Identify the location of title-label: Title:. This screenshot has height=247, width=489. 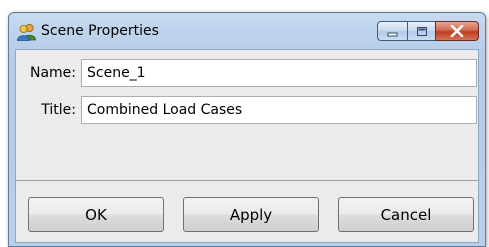
(58, 110).